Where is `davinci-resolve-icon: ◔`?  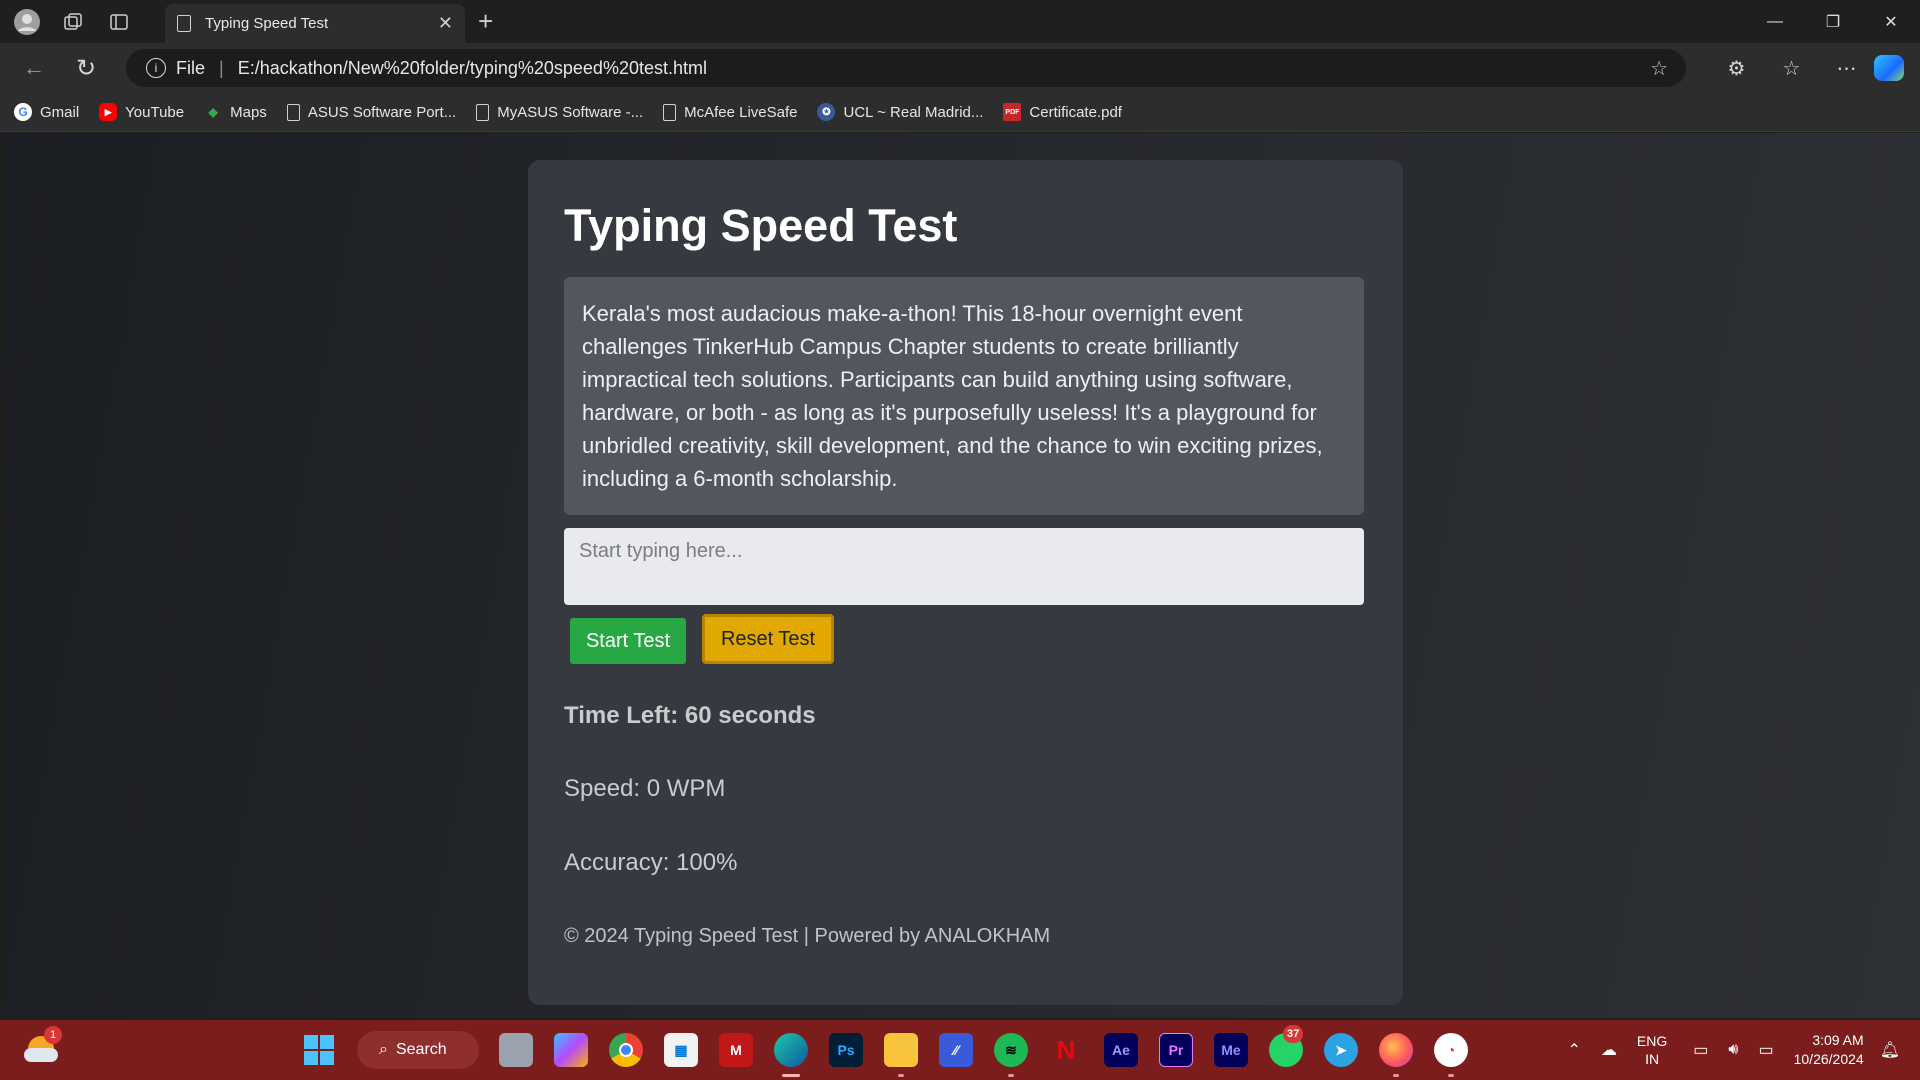
davinci-resolve-icon: ◔ is located at coordinates (1451, 1055).